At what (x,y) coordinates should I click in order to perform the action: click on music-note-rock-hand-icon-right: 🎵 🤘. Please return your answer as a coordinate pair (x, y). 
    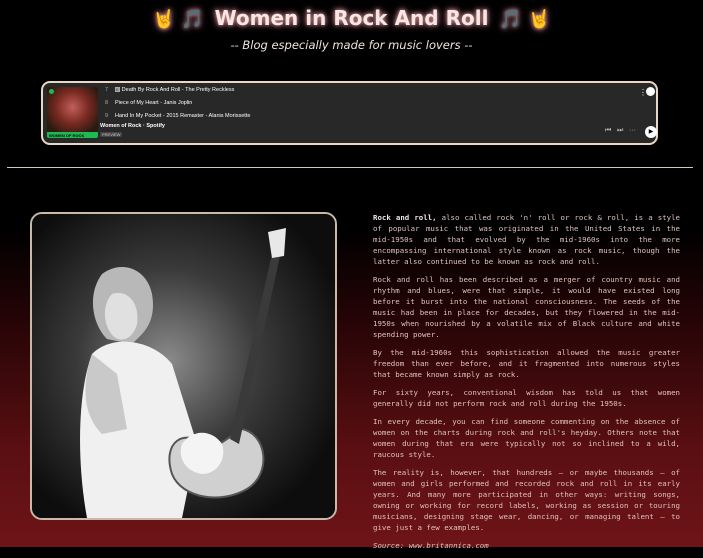
    Looking at the image, I should click on (525, 19).